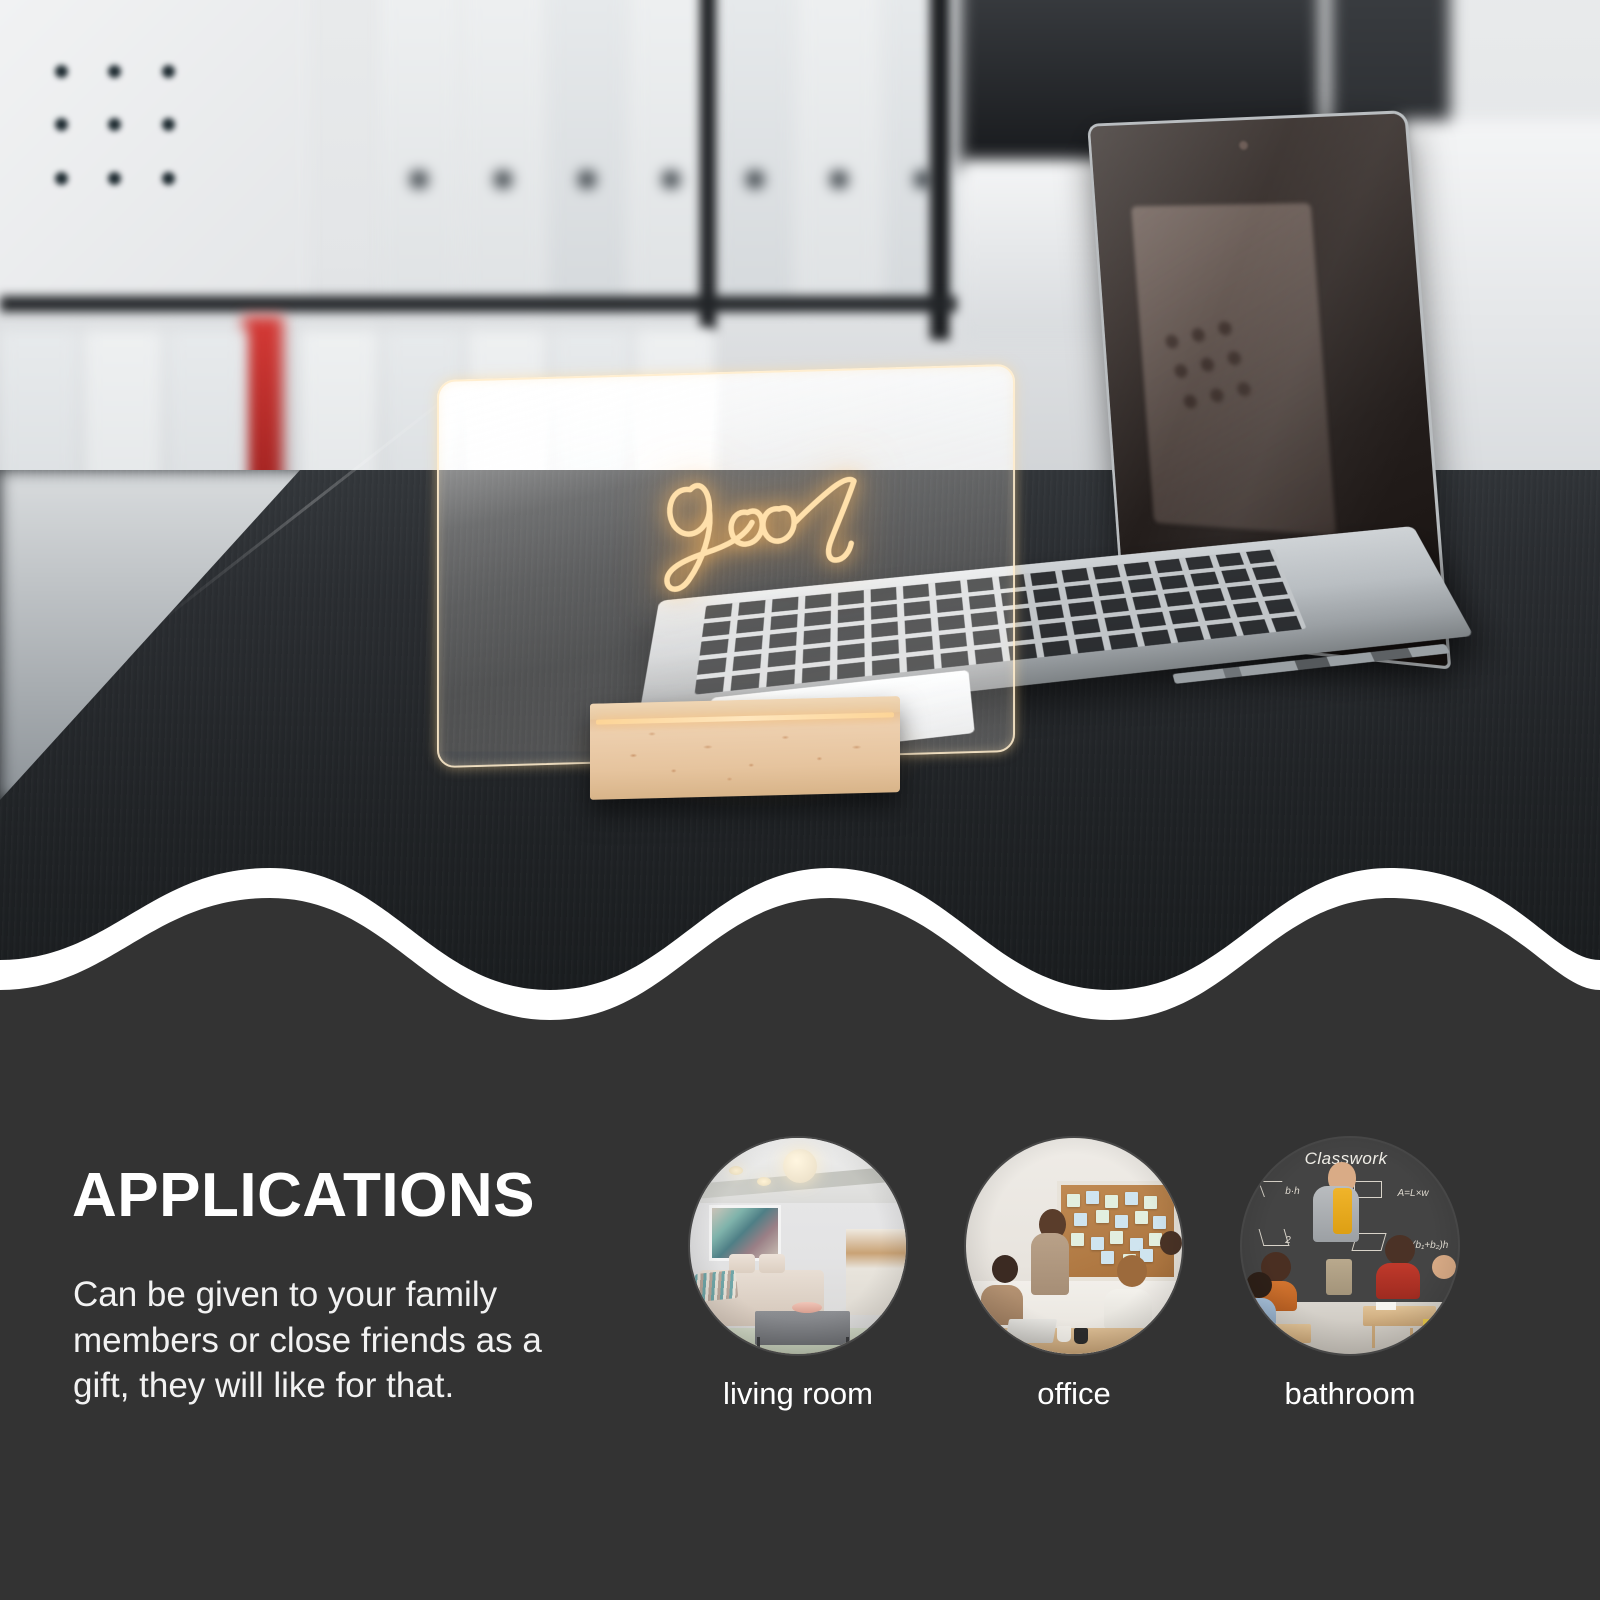  I want to click on student-hoodie, so click(1397, 1281).